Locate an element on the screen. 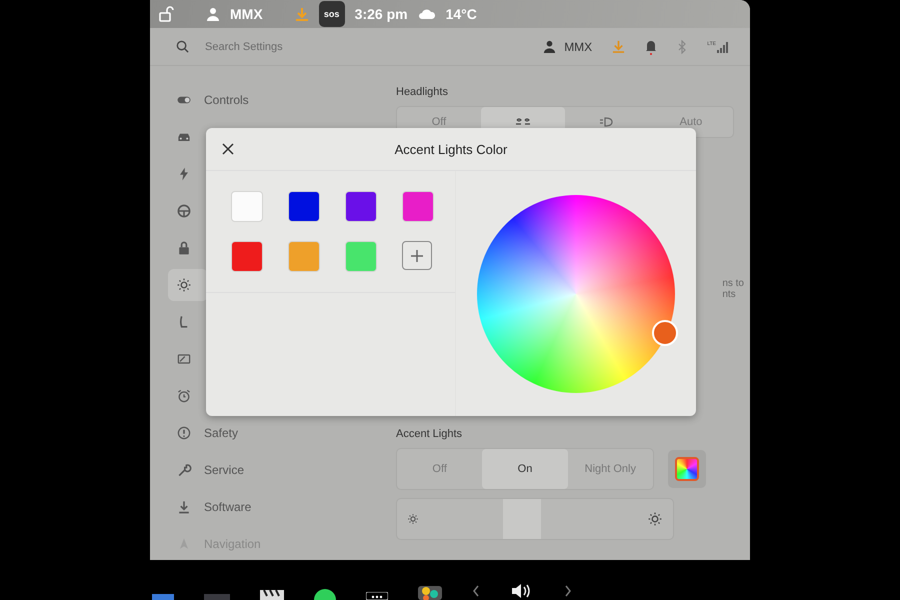 Image resolution: width=900 pixels, height=600 pixels. rainbow-swatch-icon is located at coordinates (687, 469).